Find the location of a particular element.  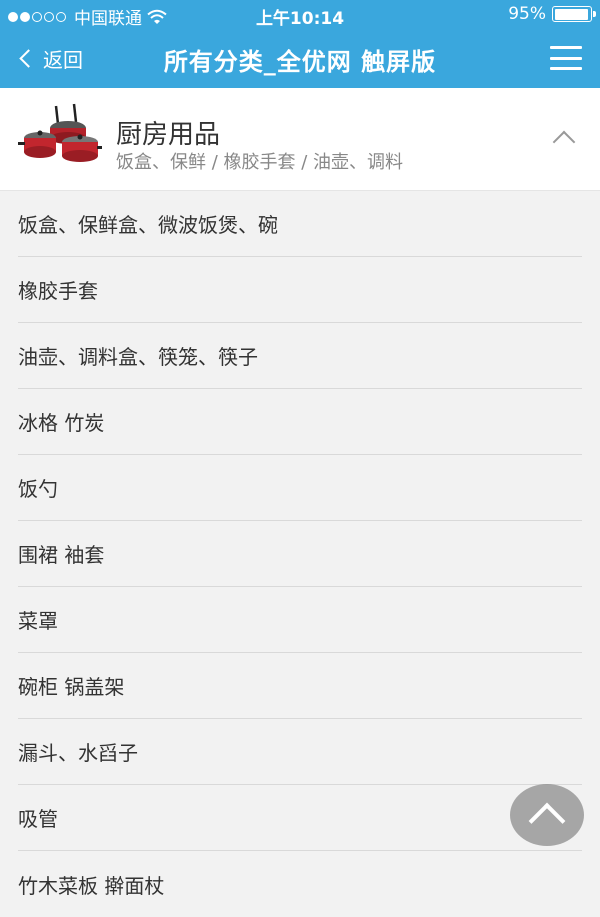

battery-icon is located at coordinates (574, 14).